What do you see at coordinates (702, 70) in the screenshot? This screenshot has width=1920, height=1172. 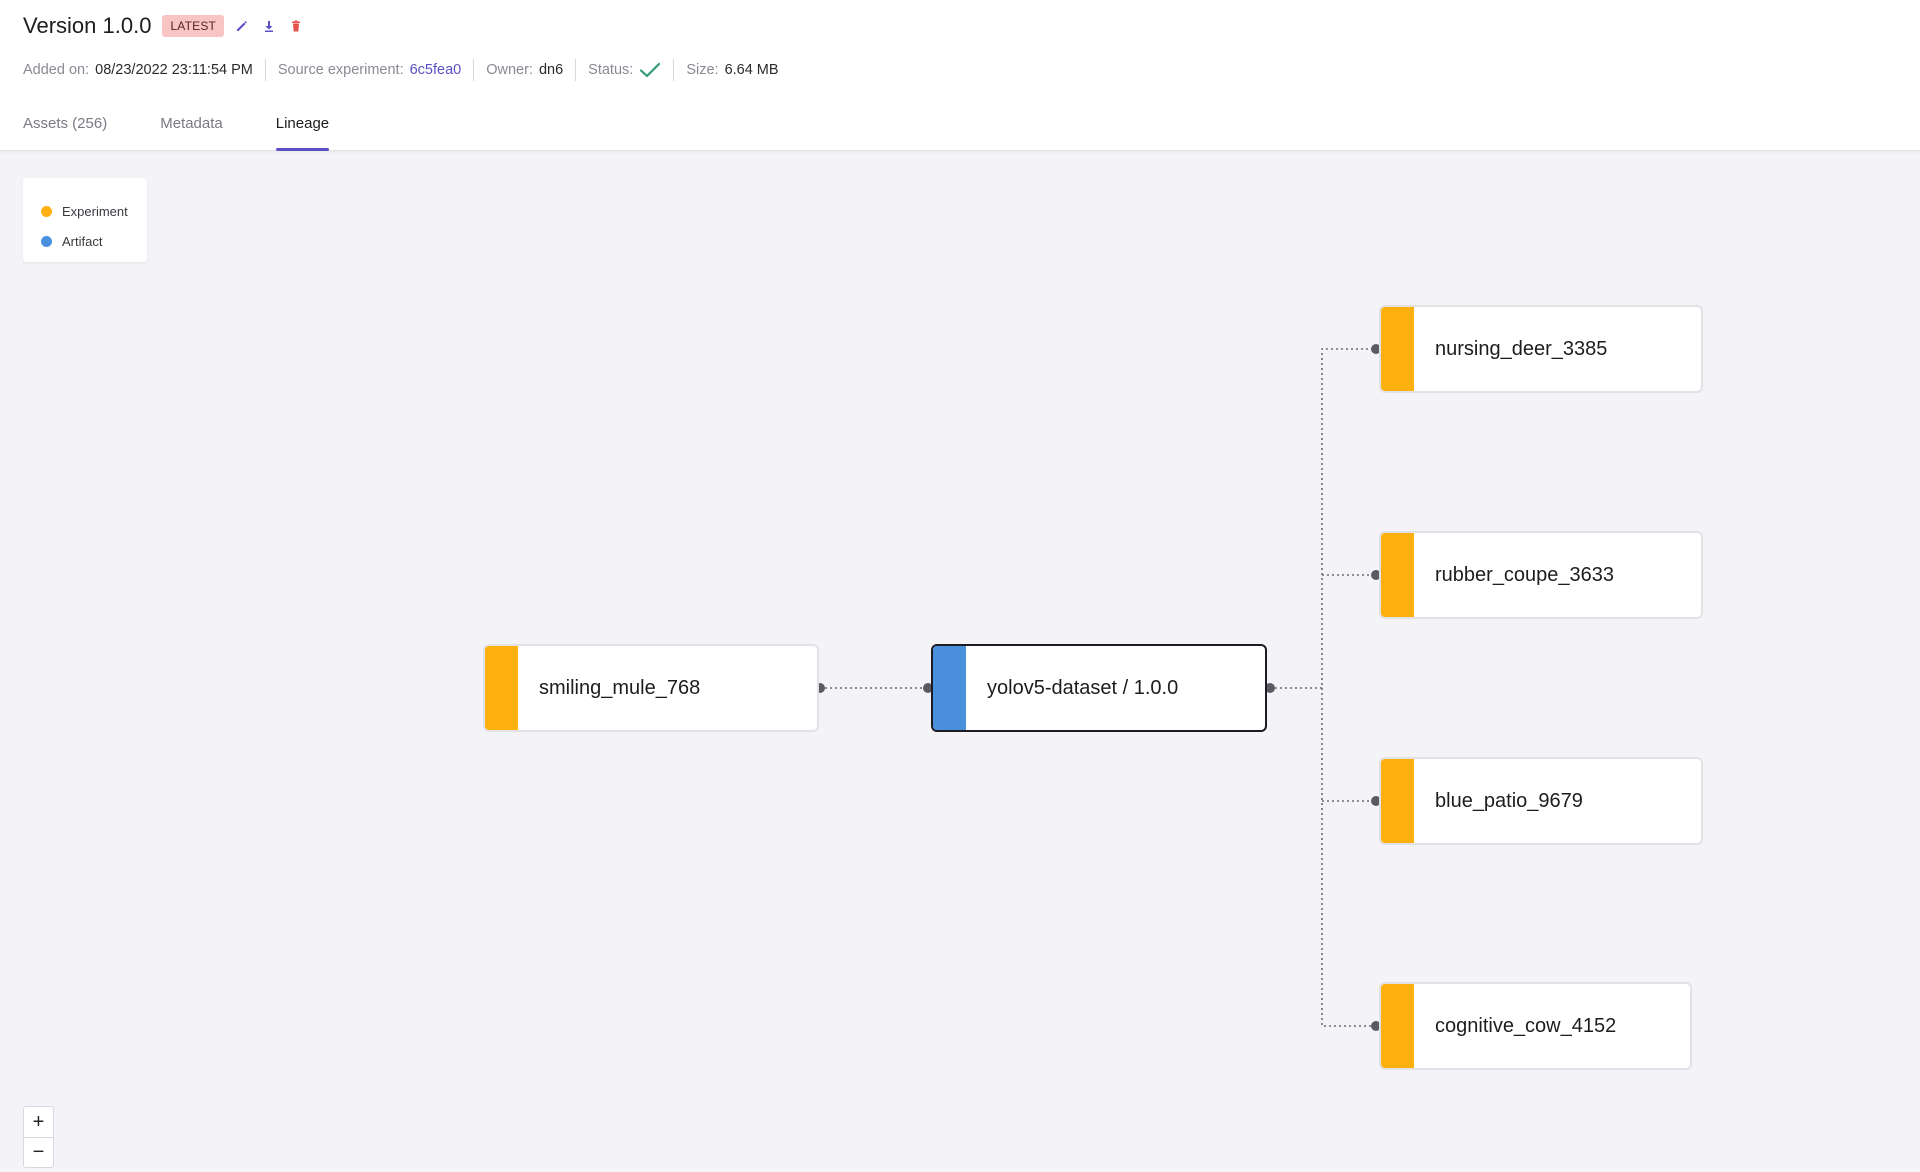 I see `size-label: Size:` at bounding box center [702, 70].